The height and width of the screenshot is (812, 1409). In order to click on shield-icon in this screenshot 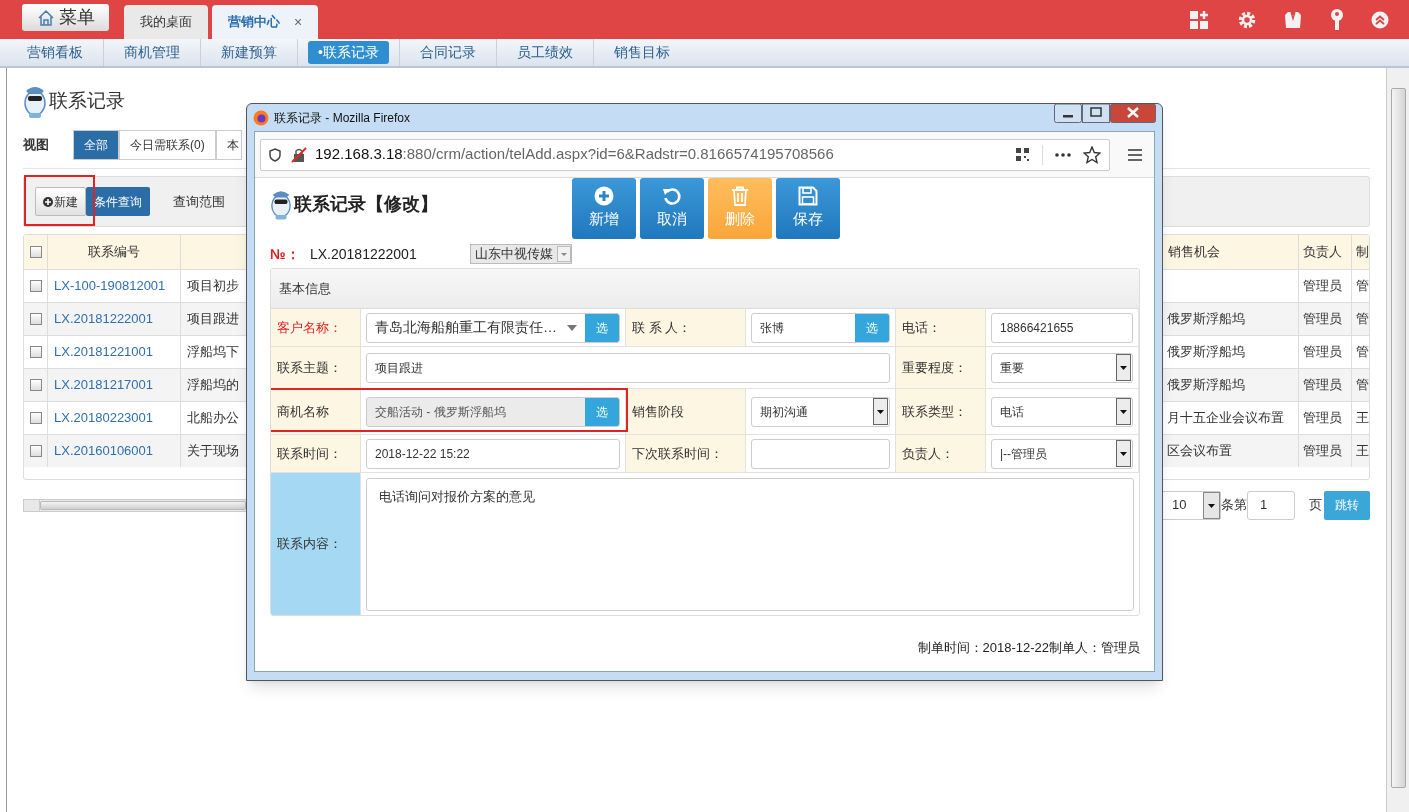, I will do `click(275, 154)`.